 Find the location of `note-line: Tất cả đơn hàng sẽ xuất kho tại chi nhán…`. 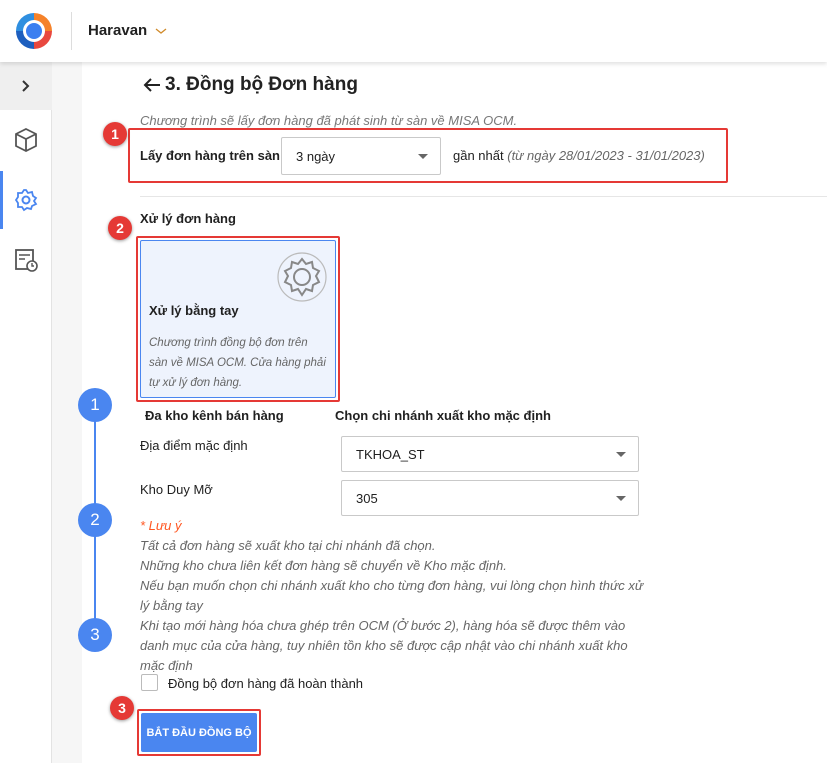

note-line: Tất cả đơn hàng sẽ xuất kho tại chi nhán… is located at coordinates (288, 545).